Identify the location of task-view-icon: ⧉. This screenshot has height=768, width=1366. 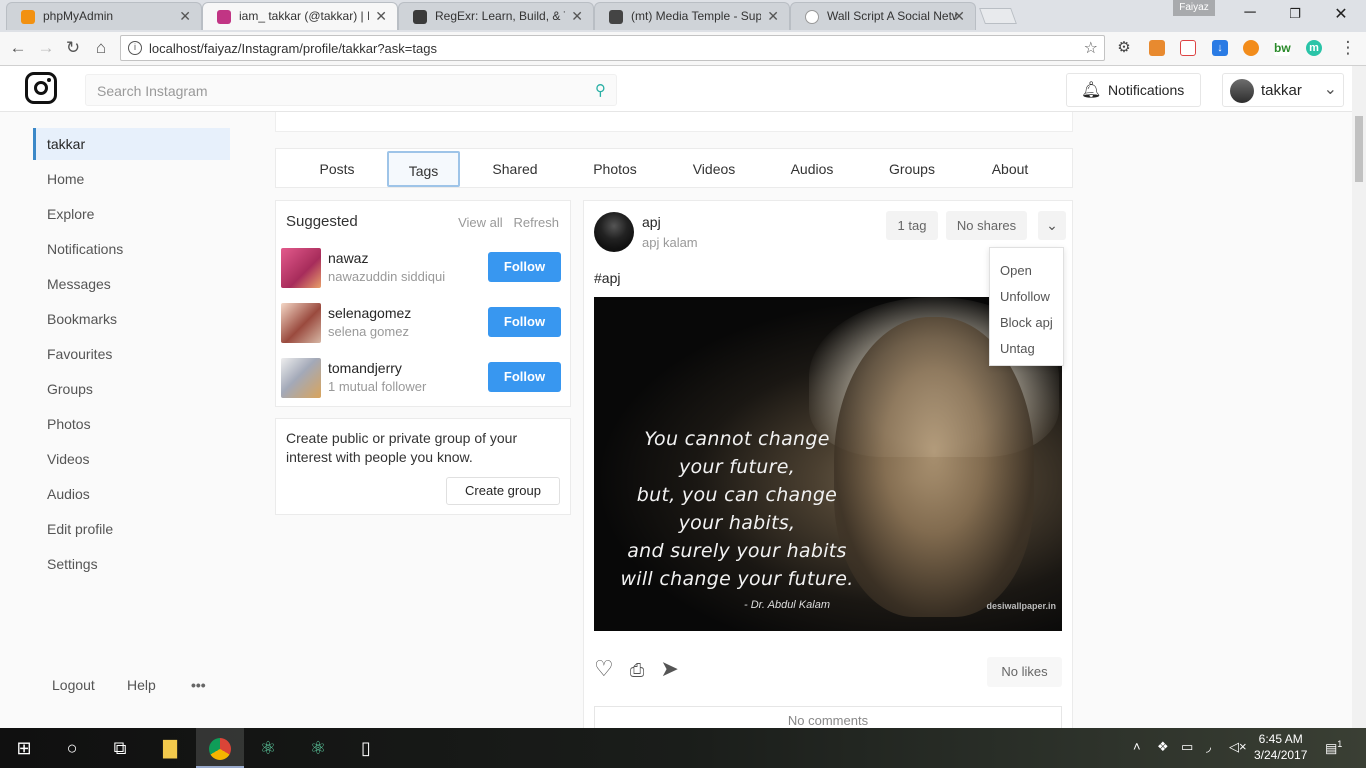
(120, 748).